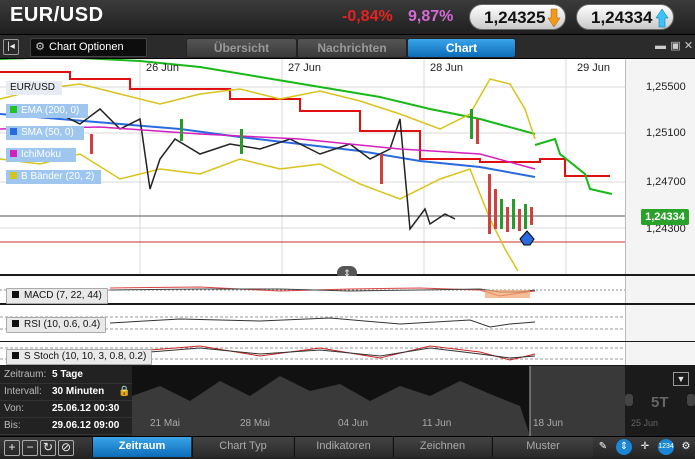 This screenshot has width=695, height=459. What do you see at coordinates (66, 375) in the screenshot?
I see `info-row: Zeitraum: 5 Tage` at bounding box center [66, 375].